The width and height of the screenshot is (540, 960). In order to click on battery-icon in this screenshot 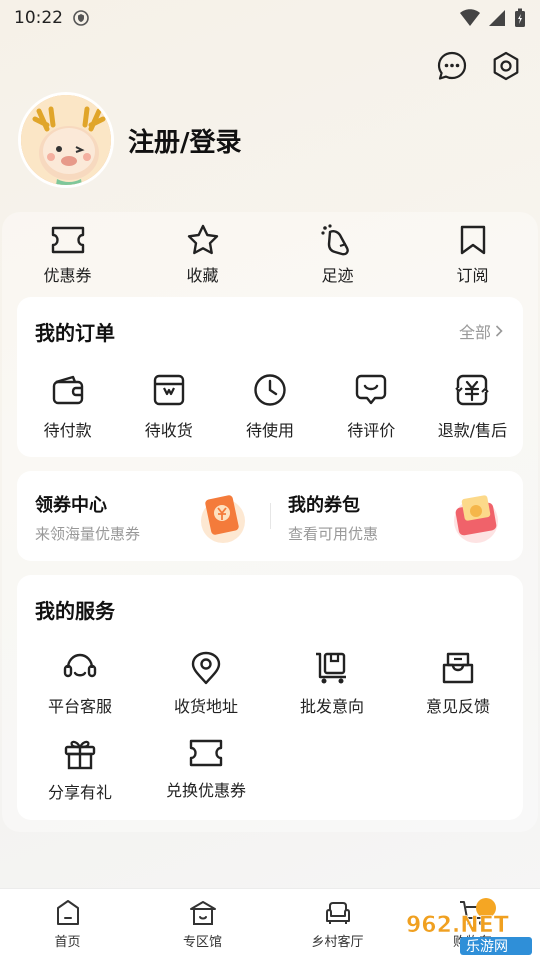, I will do `click(520, 17)`.